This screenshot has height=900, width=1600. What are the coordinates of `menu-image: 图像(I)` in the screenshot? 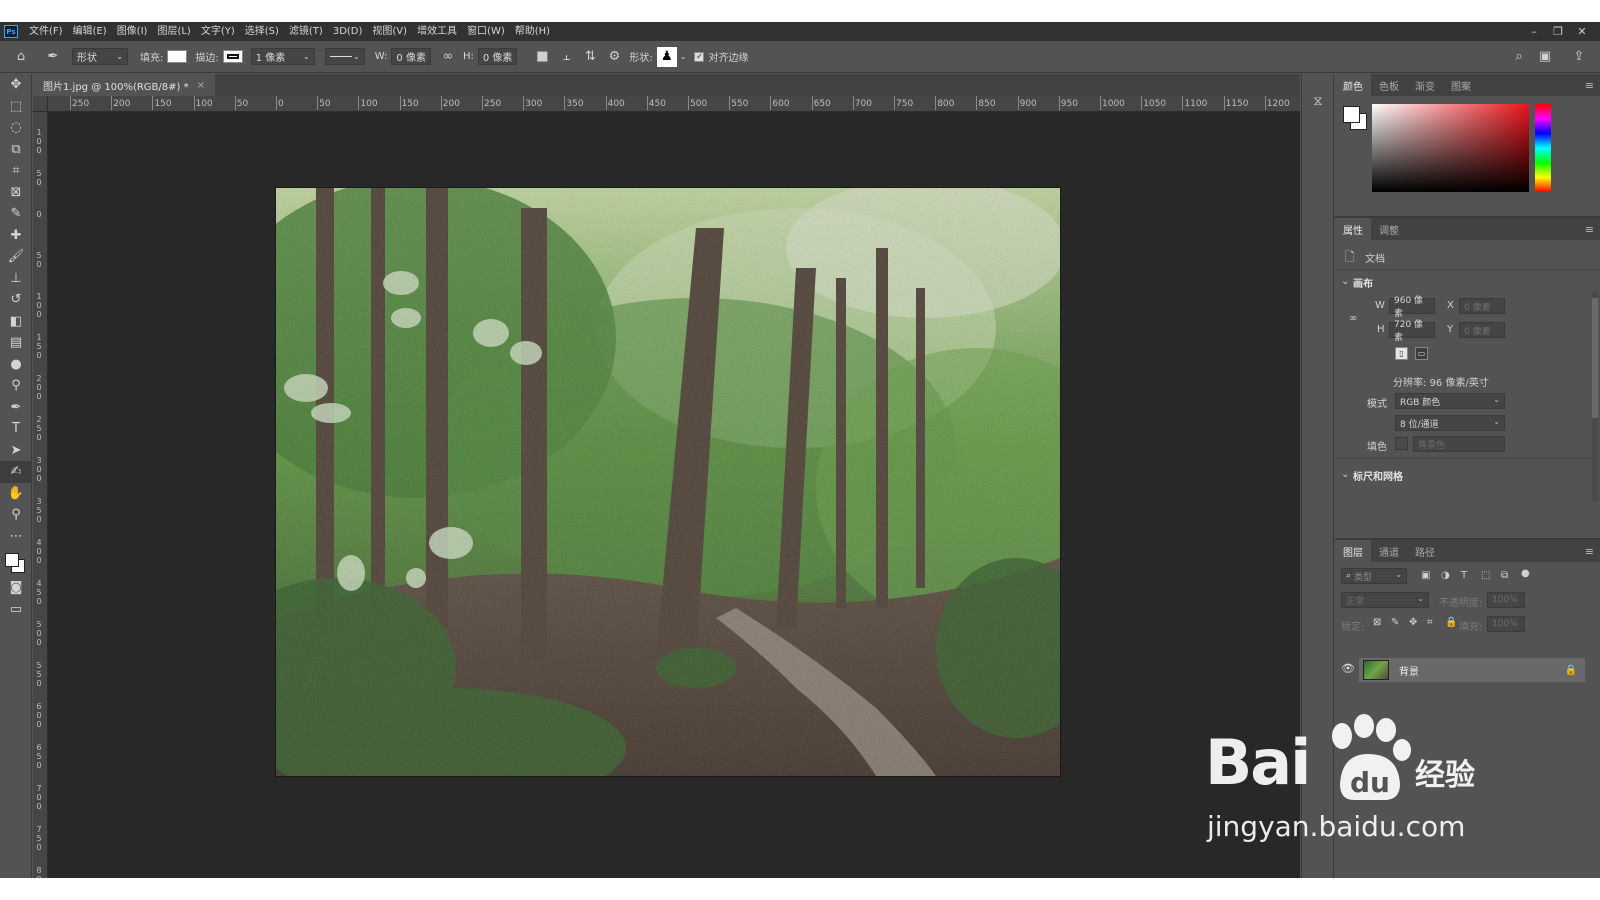 It's located at (132, 31).